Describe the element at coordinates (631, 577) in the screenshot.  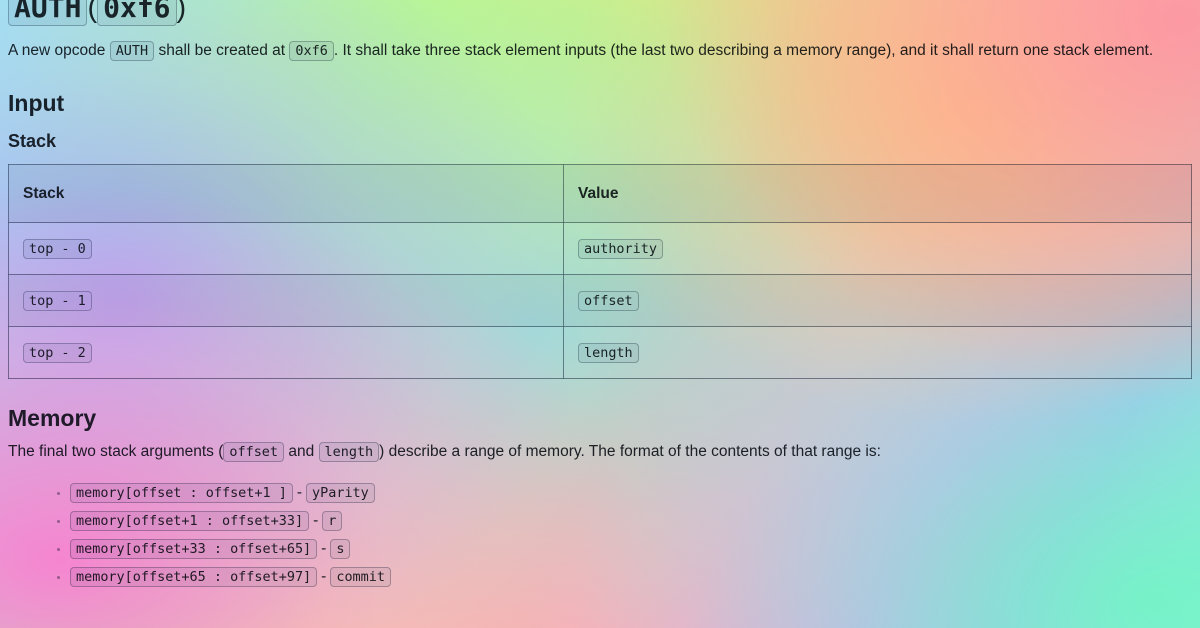
I see `list-item: memory[offset+65 : offset+97]-commit` at that location.